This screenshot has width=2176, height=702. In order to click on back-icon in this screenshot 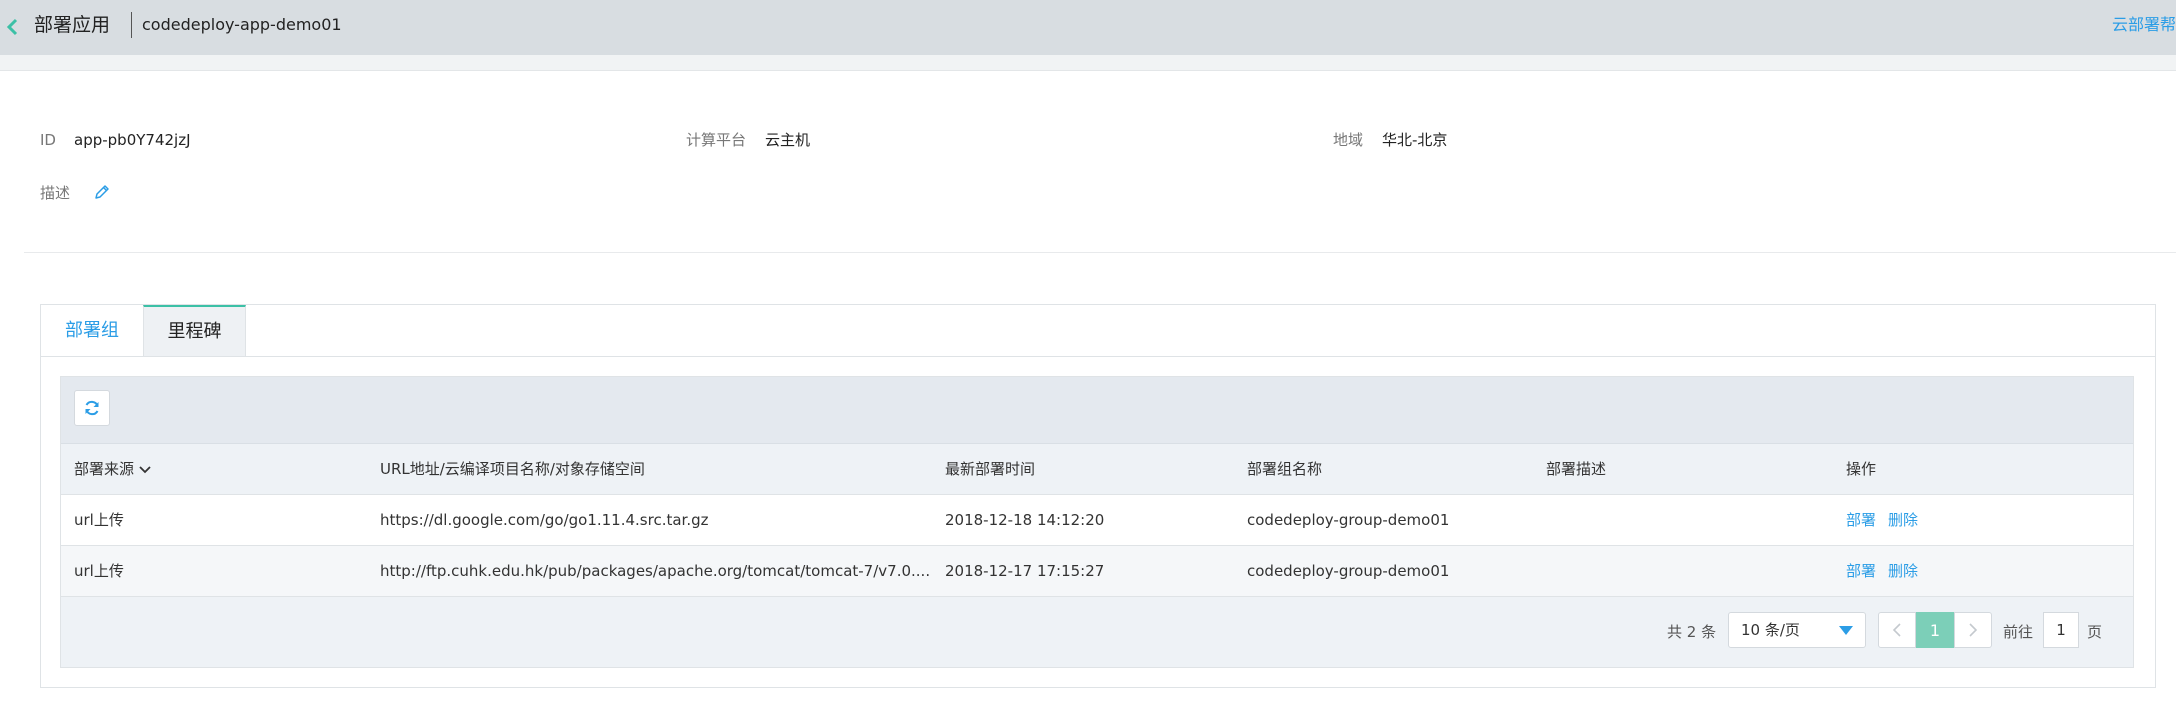, I will do `click(13, 27)`.